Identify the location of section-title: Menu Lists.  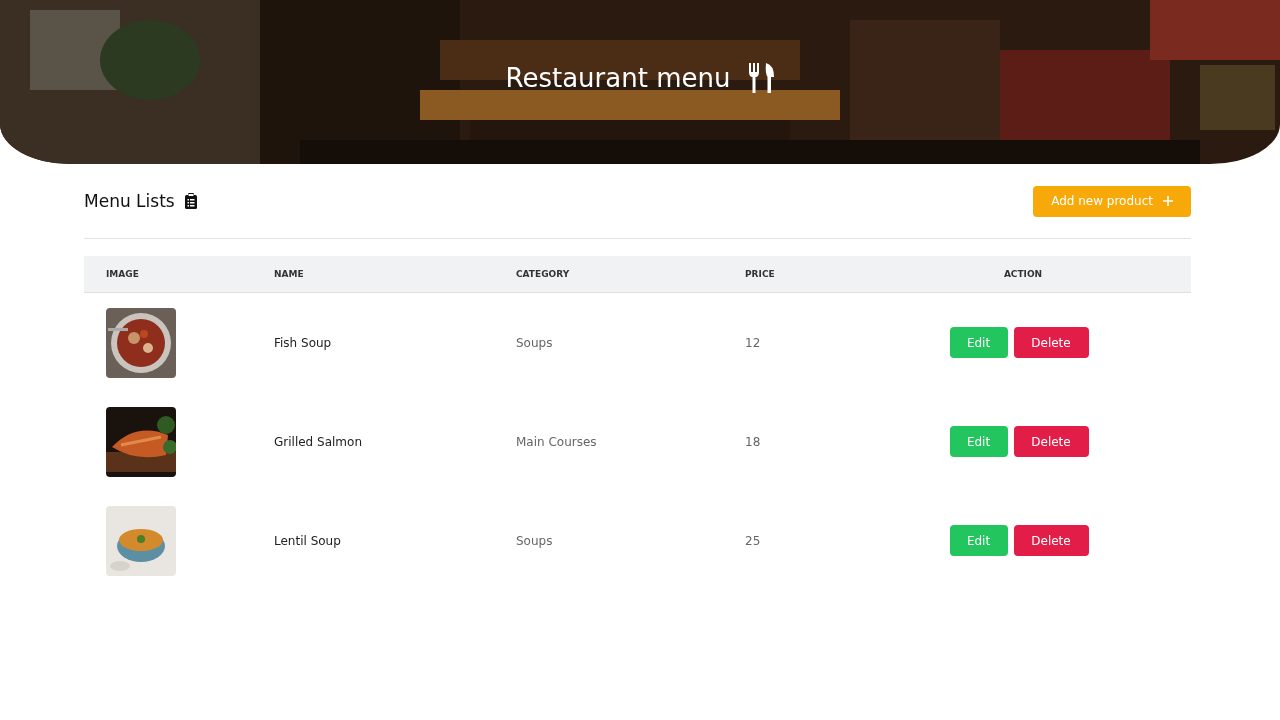
(129, 201).